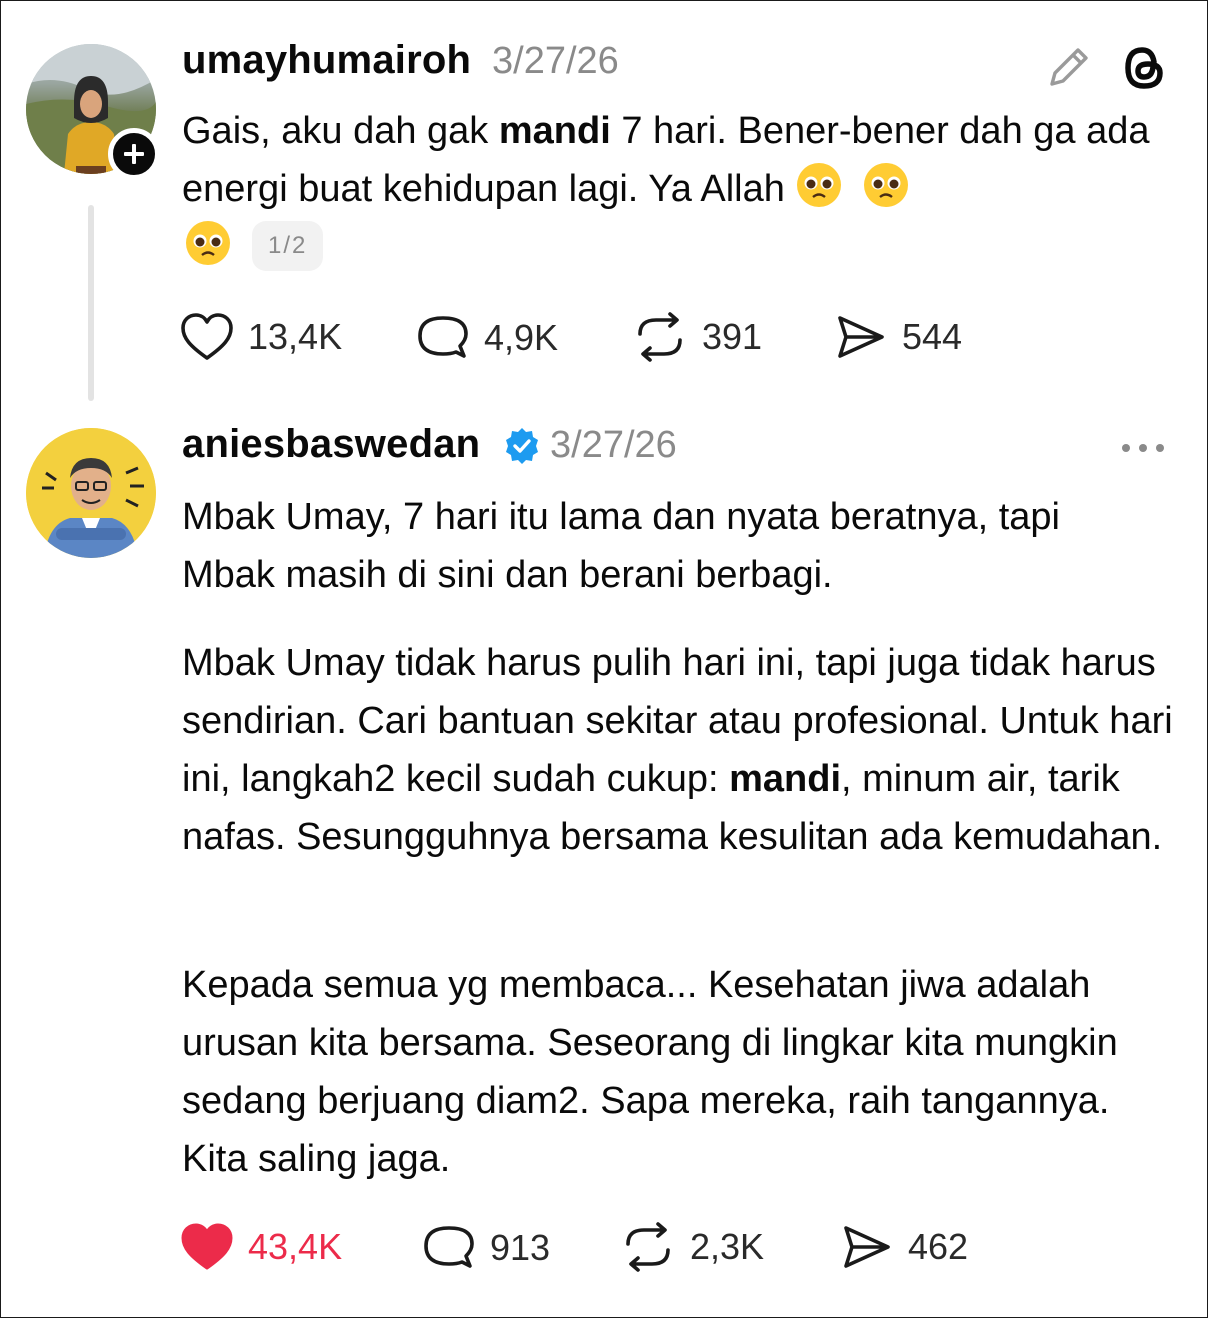 The image size is (1208, 1318). What do you see at coordinates (521, 337) in the screenshot?
I see `reply-count: 4,9K` at bounding box center [521, 337].